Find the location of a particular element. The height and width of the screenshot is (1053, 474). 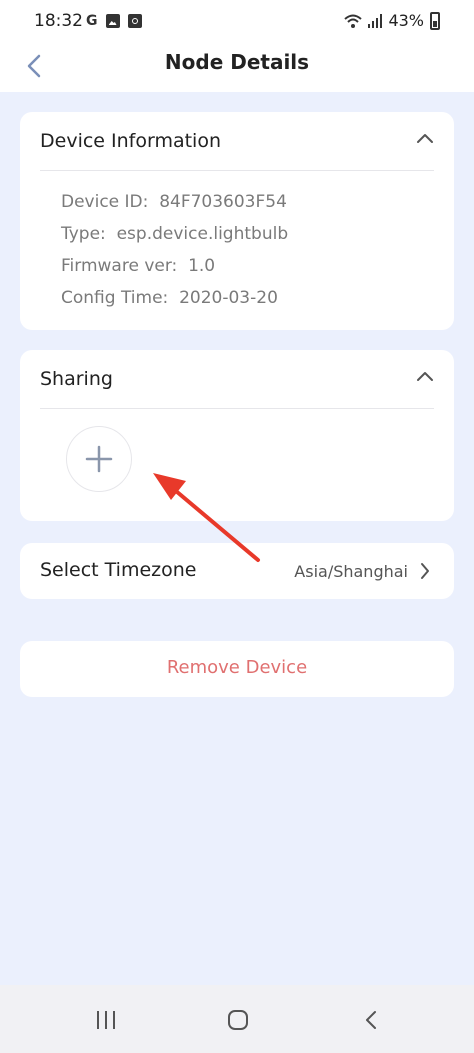

firmware-row: Firmware ver: 1.0 is located at coordinates (138, 266).